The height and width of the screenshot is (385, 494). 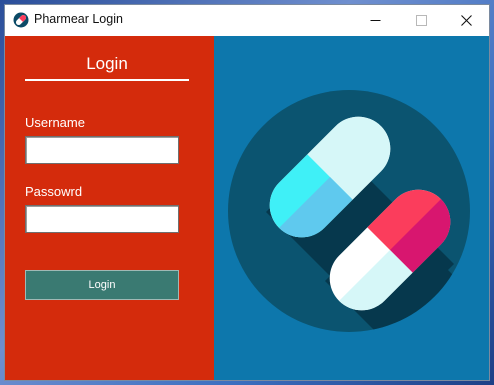 I want to click on window-title: Pharmear Login, so click(x=78, y=19).